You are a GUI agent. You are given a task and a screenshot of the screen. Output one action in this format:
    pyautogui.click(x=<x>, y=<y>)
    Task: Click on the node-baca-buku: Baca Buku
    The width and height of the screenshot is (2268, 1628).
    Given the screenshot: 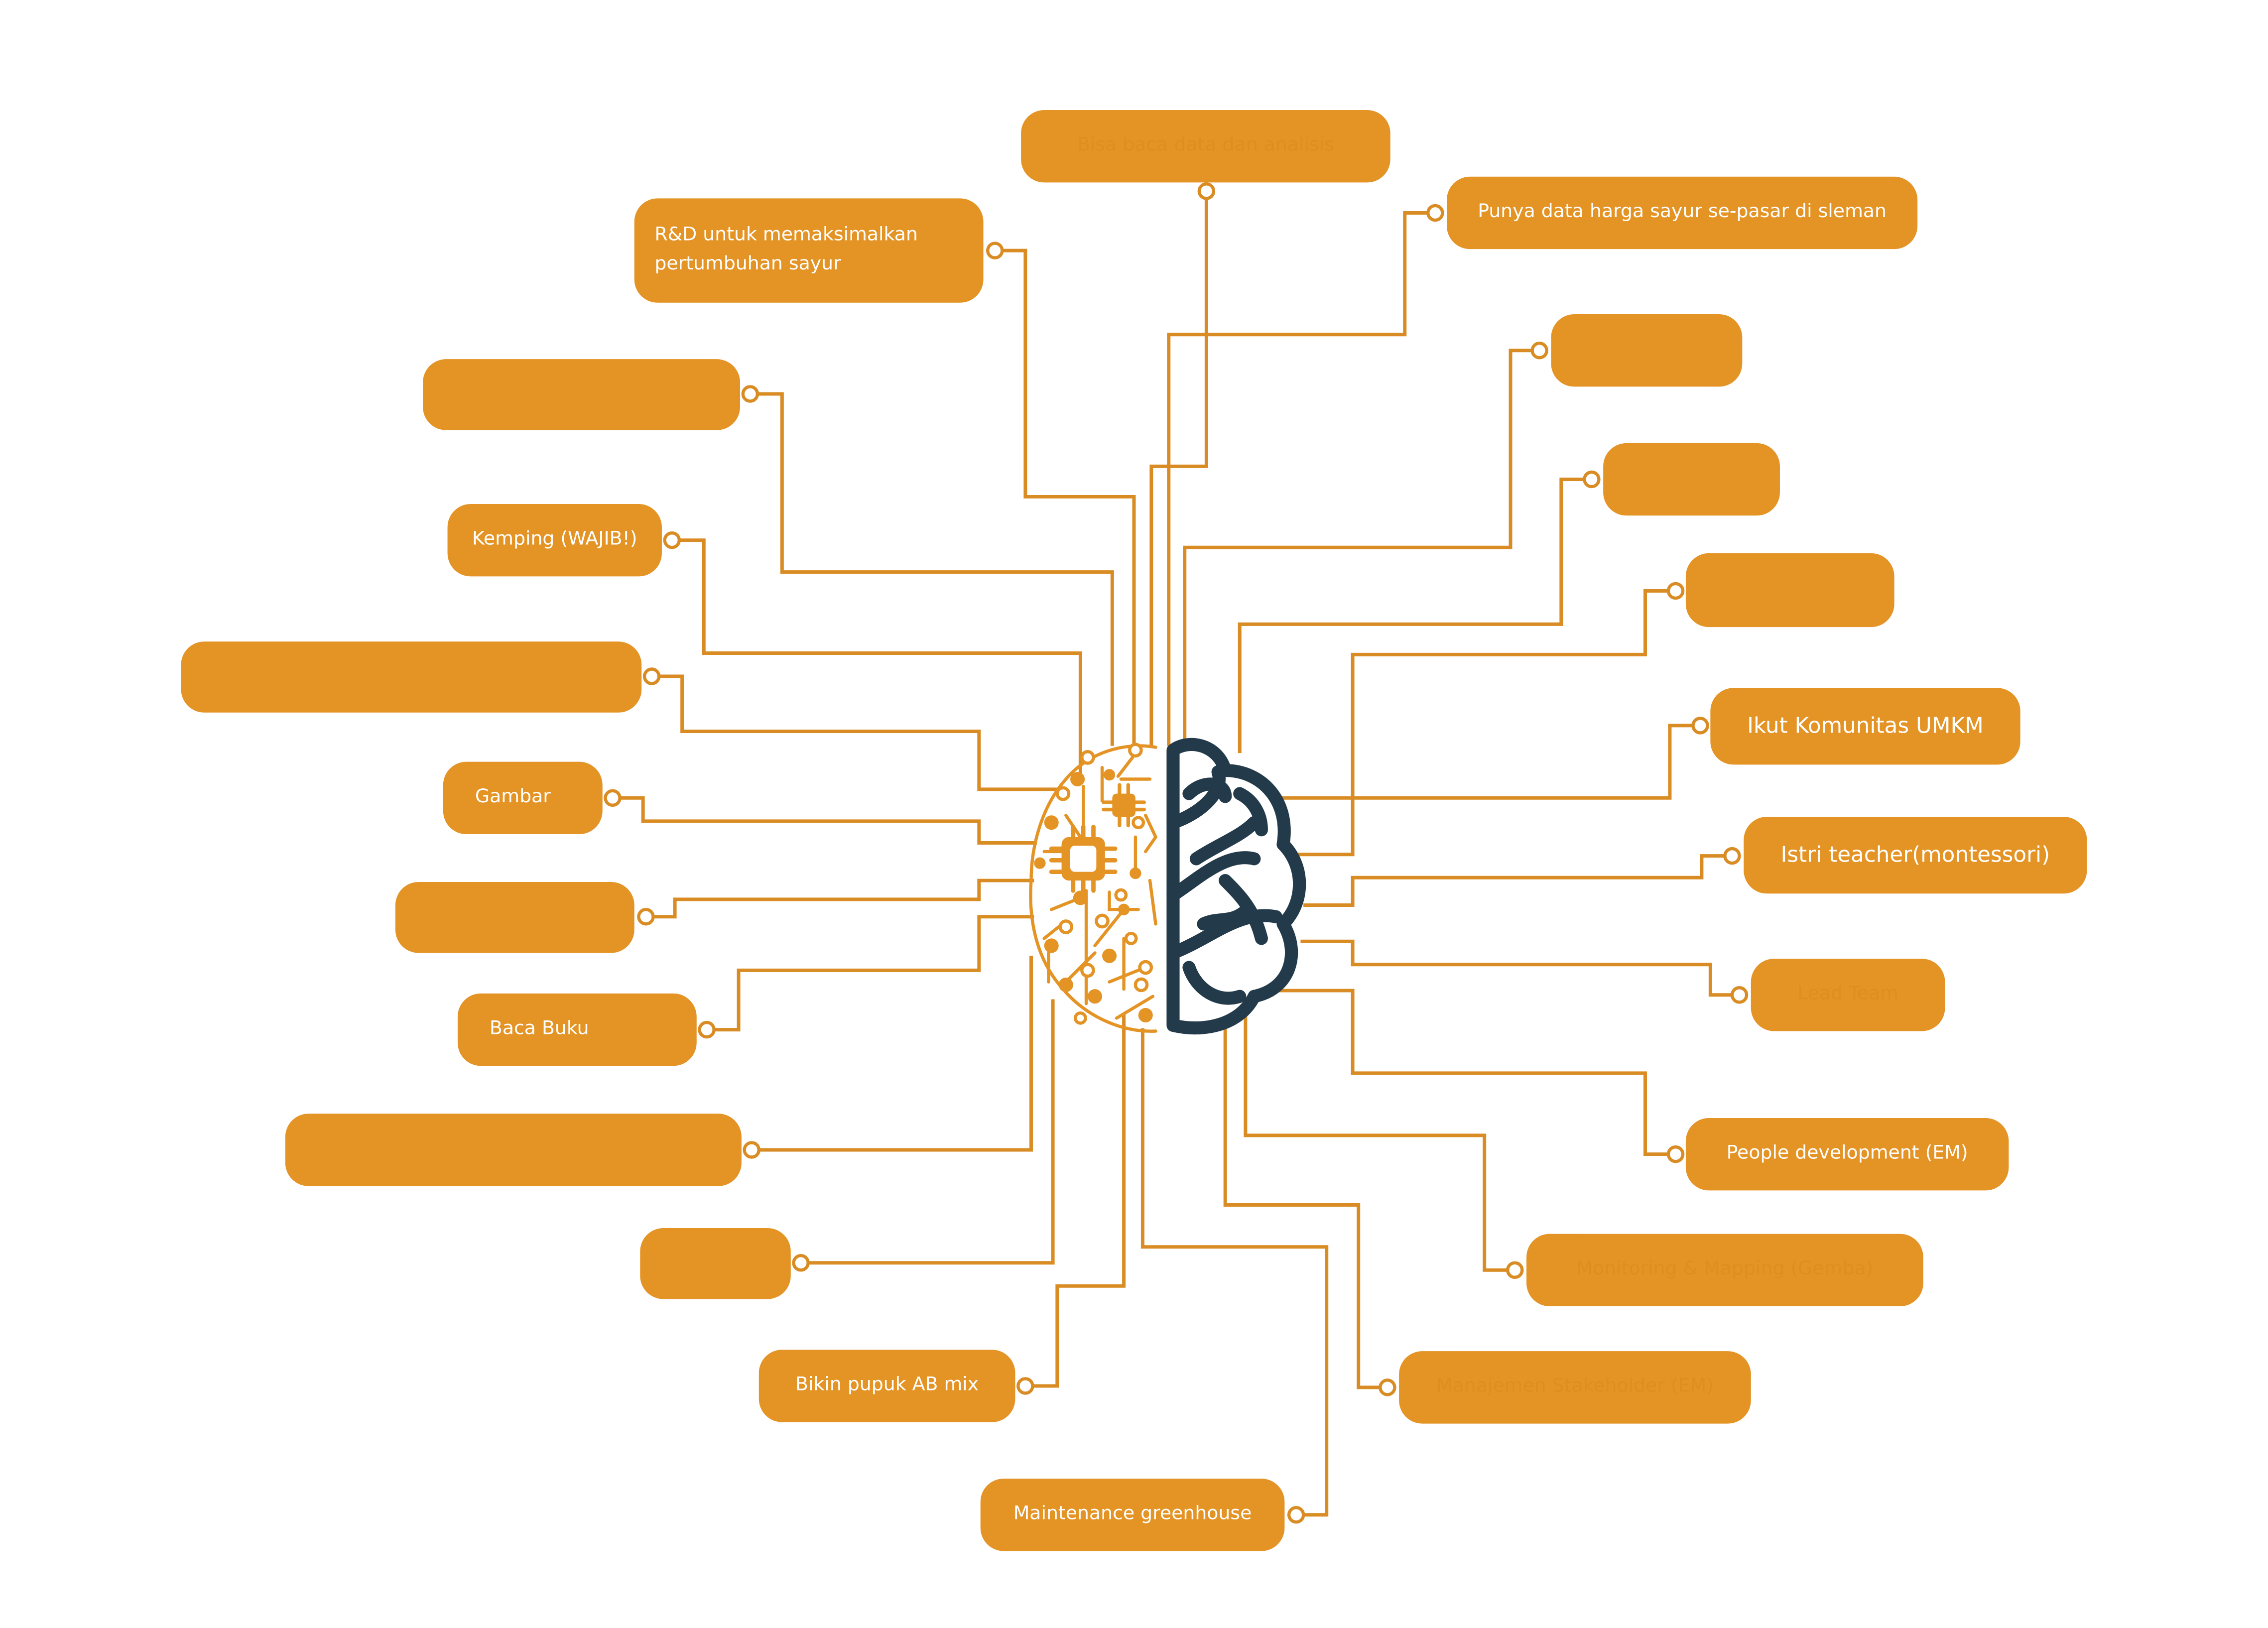 What is the action you would take?
    pyautogui.click(x=577, y=1029)
    